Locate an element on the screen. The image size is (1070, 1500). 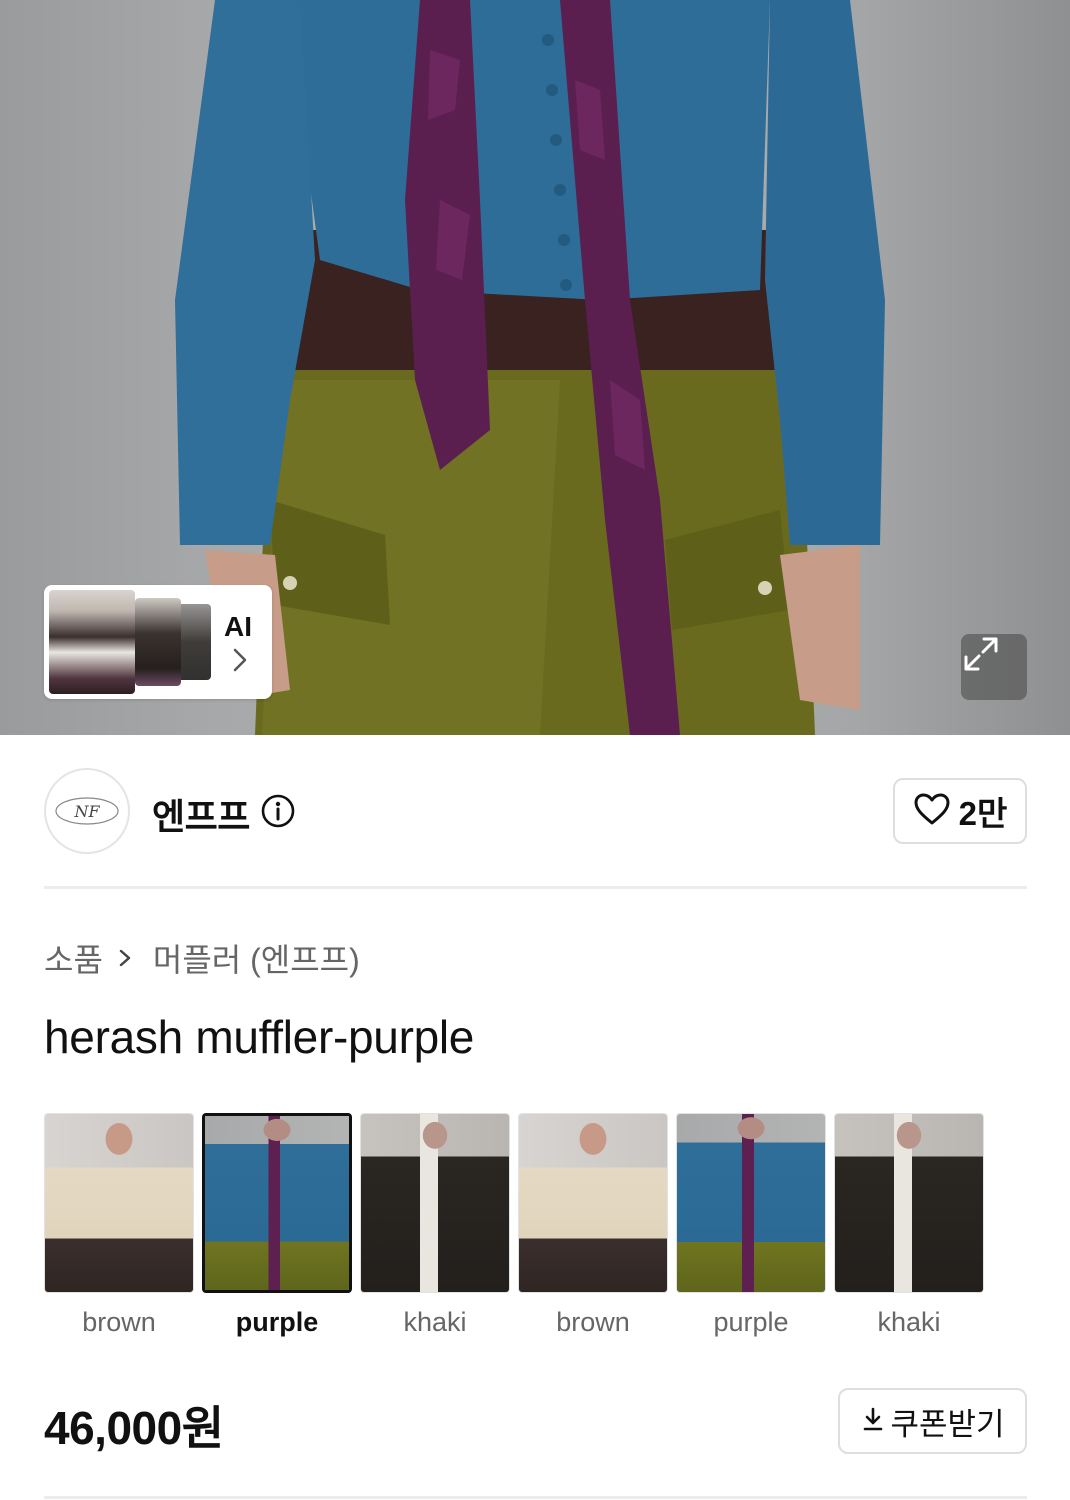
breadcrumb-subcategory: 머플러 (엔프프) is located at coordinates (256, 958).